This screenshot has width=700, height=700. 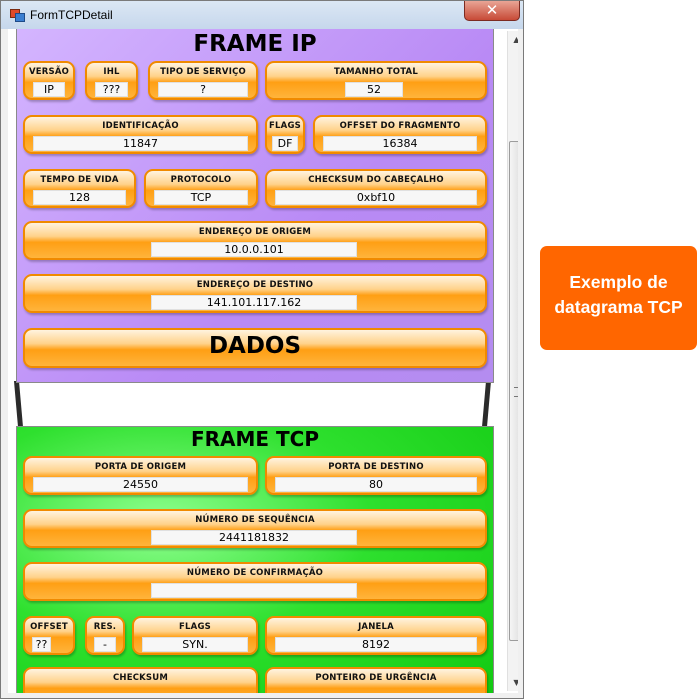 I want to click on app-window-icon, so click(x=17, y=15).